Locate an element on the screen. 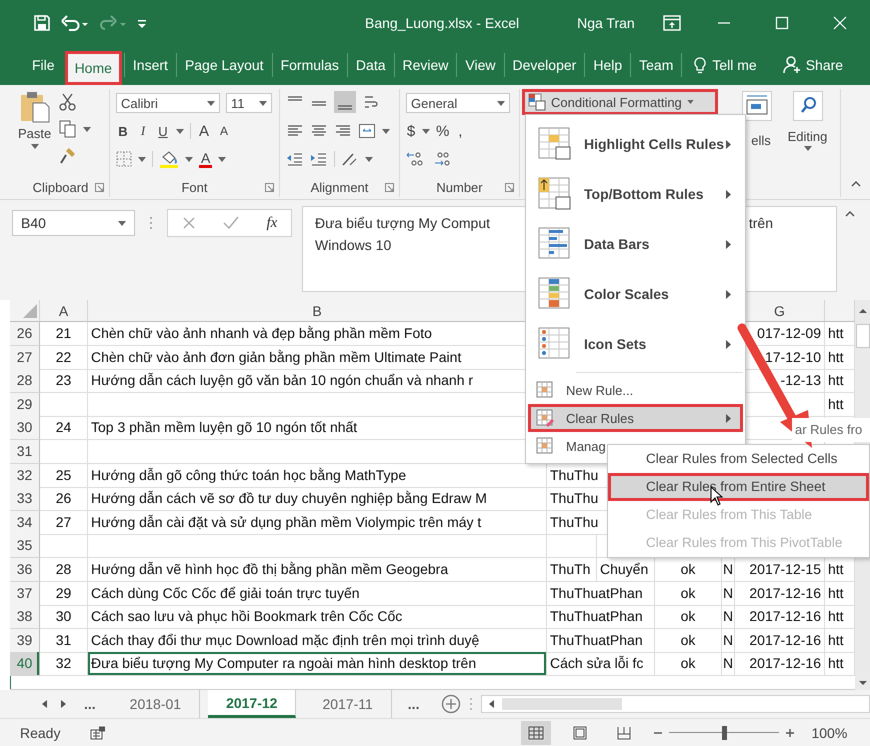  table-cell: 22 is located at coordinates (64, 358).